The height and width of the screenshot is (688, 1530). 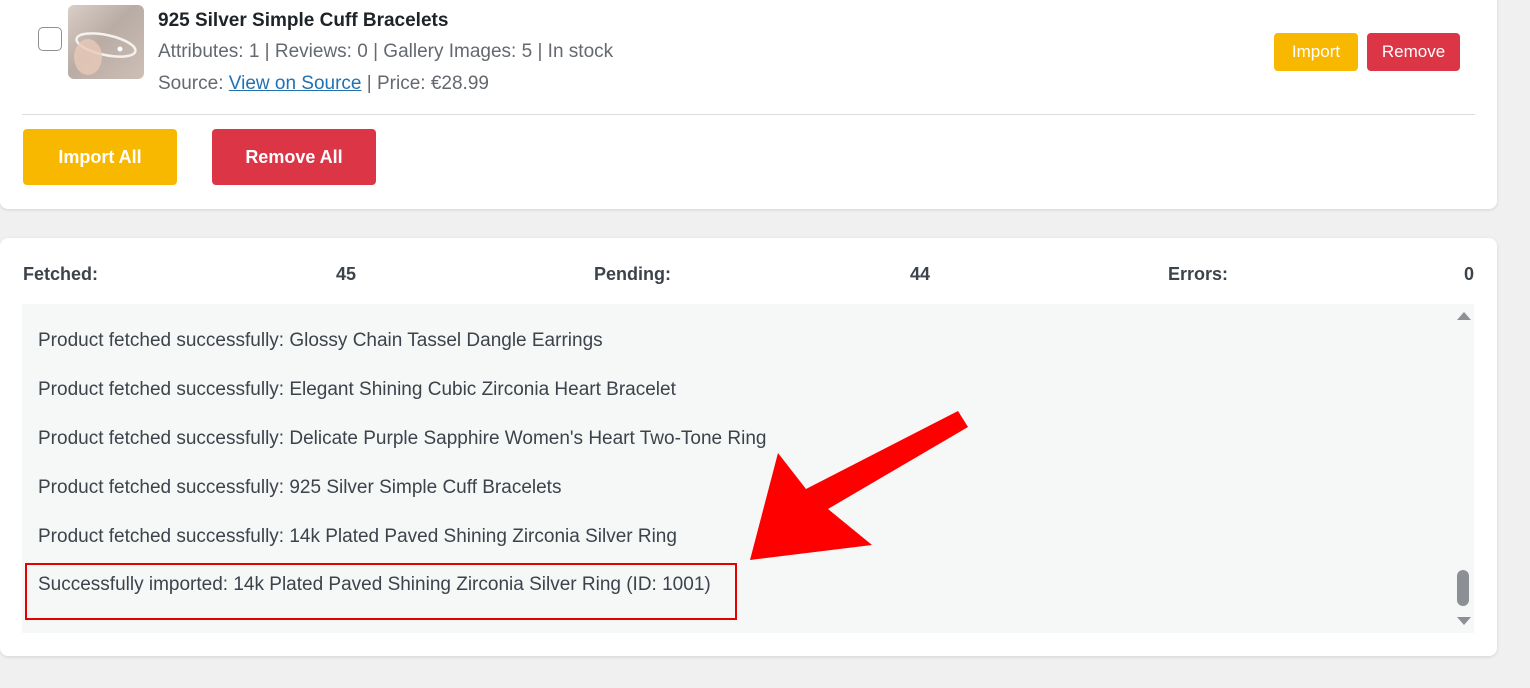 I want to click on product-thumbnail, so click(x=106, y=42).